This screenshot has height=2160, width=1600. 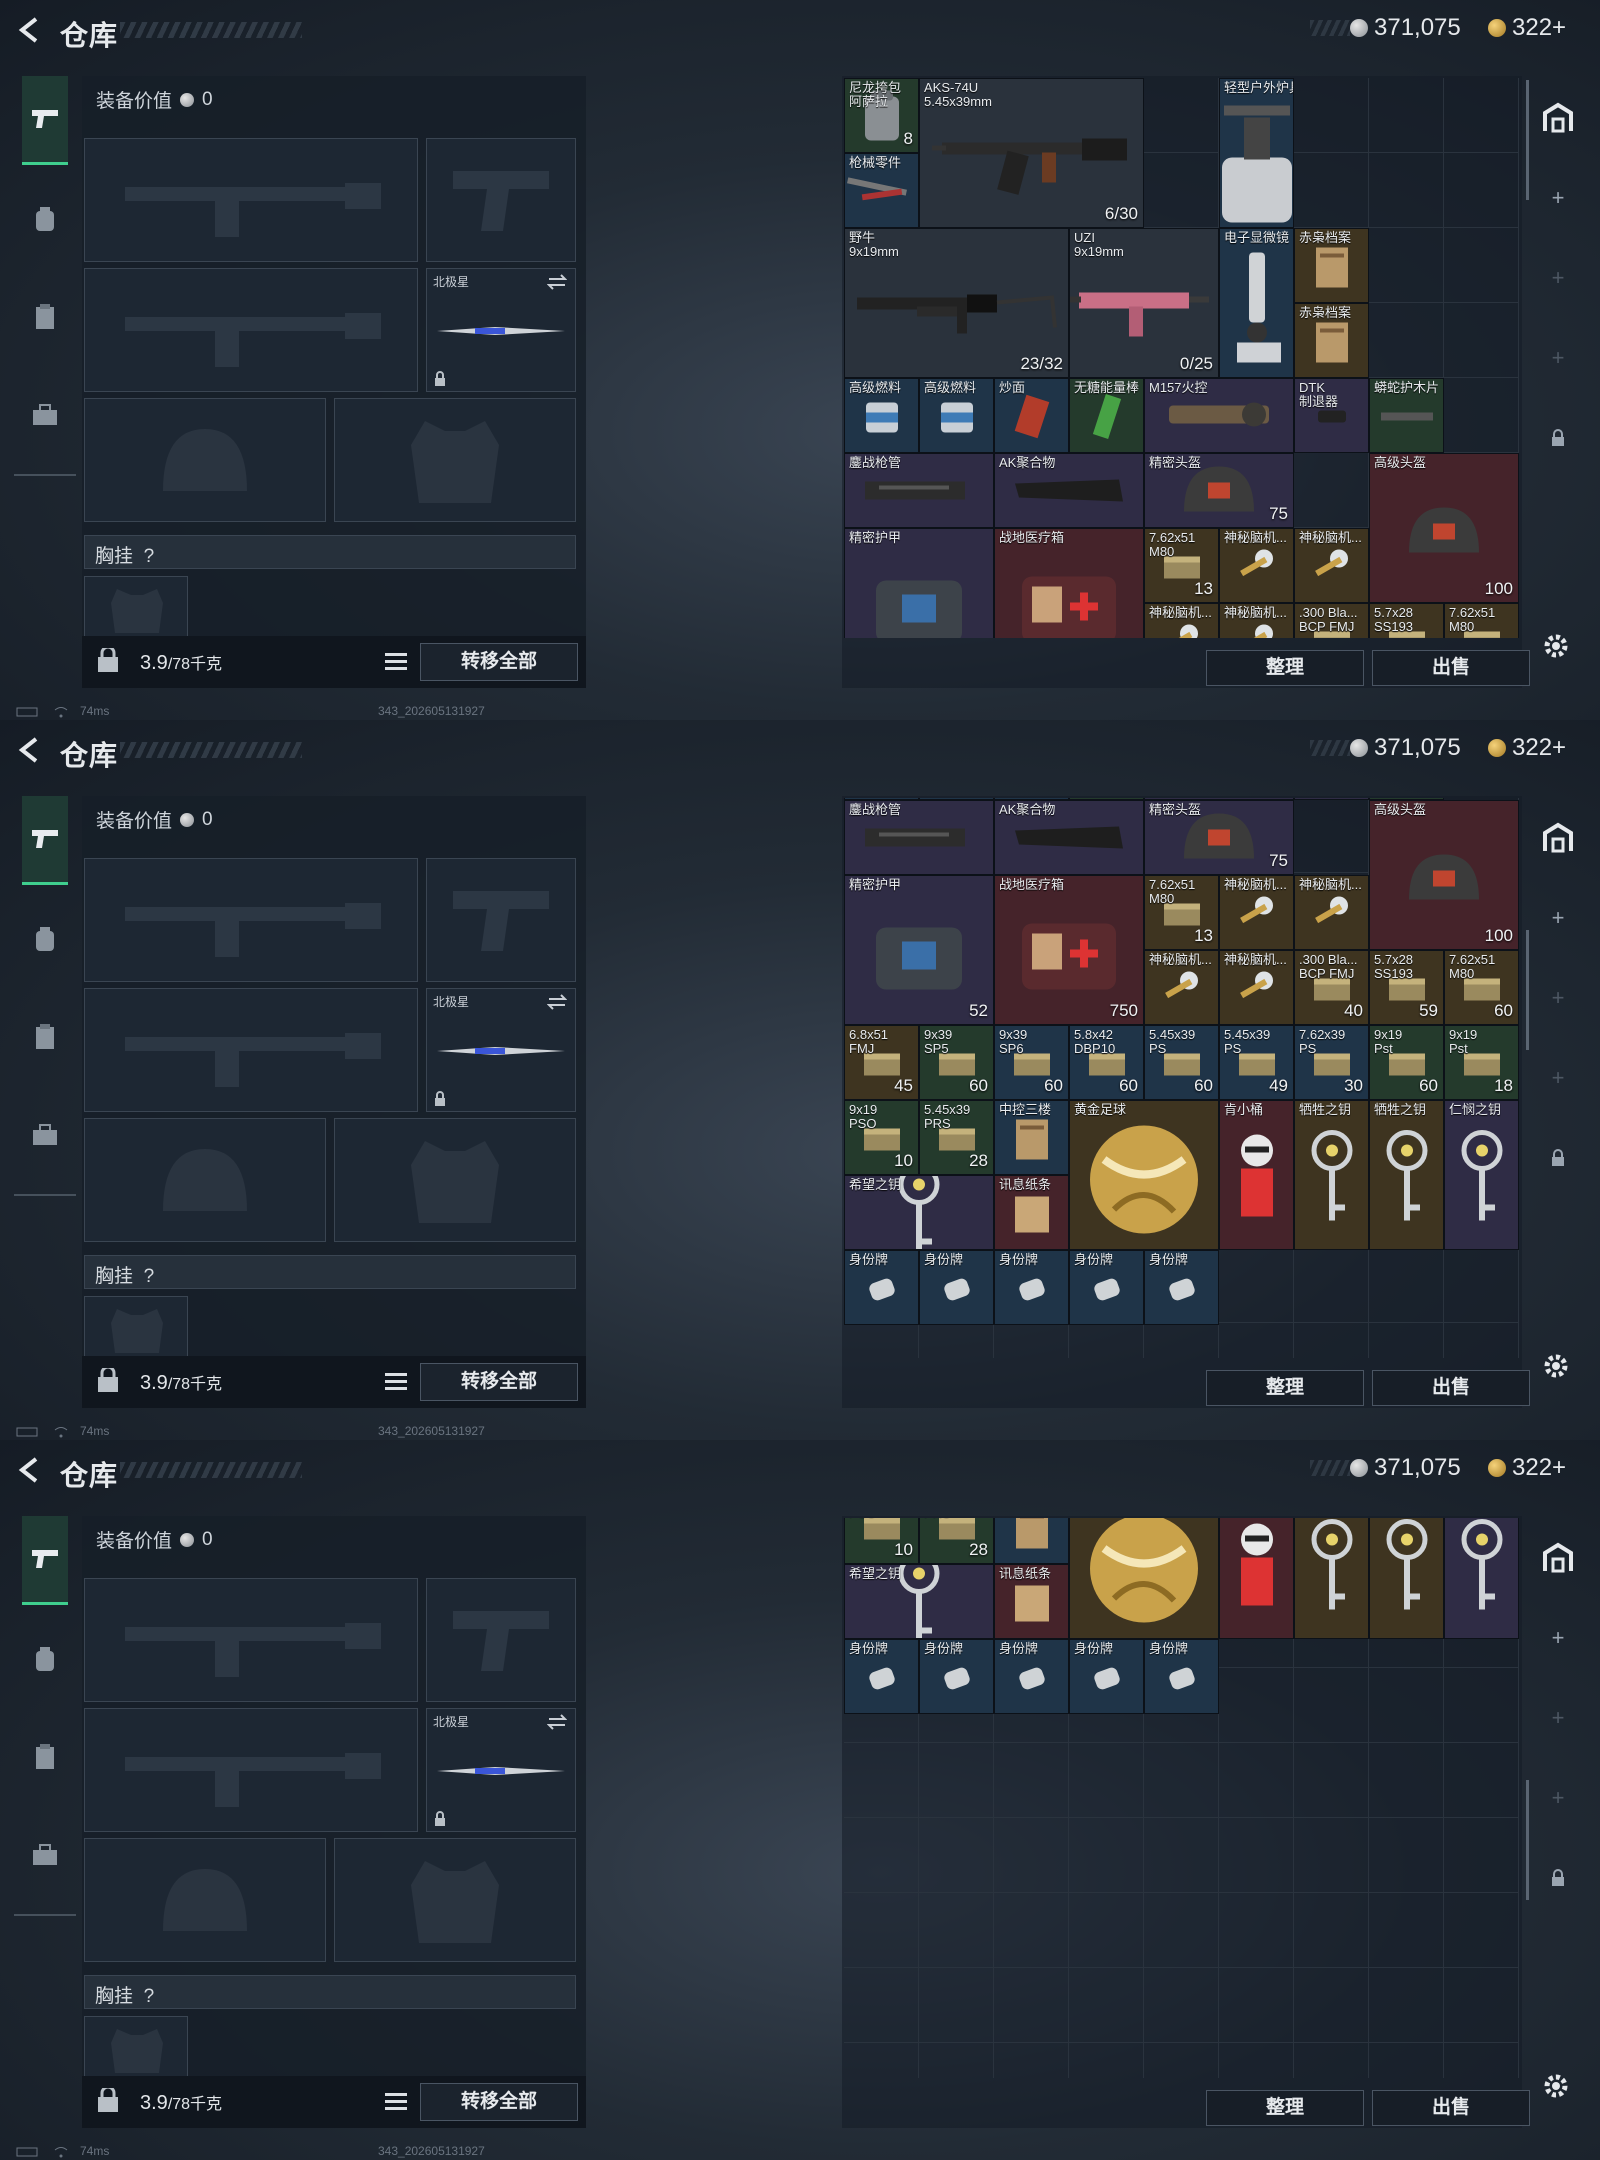 What do you see at coordinates (1069, 490) in the screenshot?
I see `stash-item-akpoly: AK聚合物` at bounding box center [1069, 490].